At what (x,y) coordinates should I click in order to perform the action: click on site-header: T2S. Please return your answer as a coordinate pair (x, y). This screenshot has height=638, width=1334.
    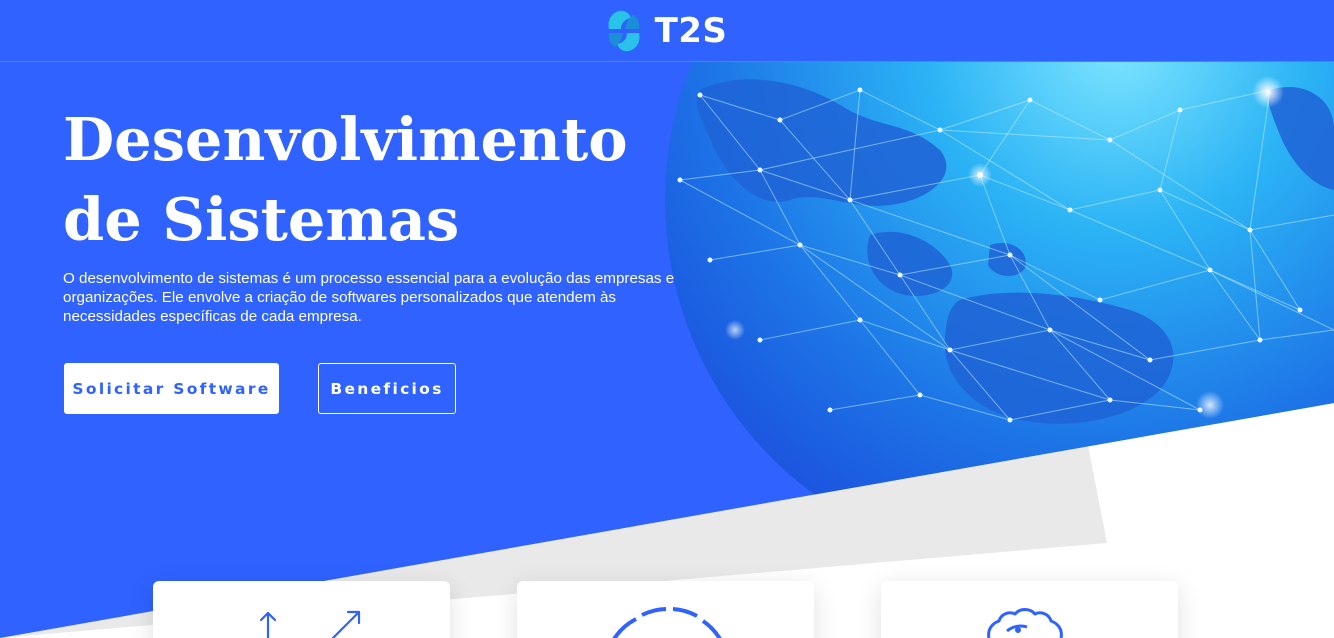
    Looking at the image, I should click on (667, 31).